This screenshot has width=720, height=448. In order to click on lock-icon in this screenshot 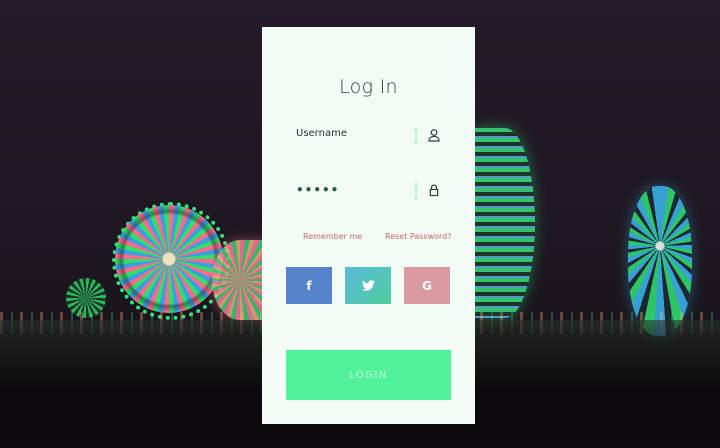, I will do `click(434, 190)`.